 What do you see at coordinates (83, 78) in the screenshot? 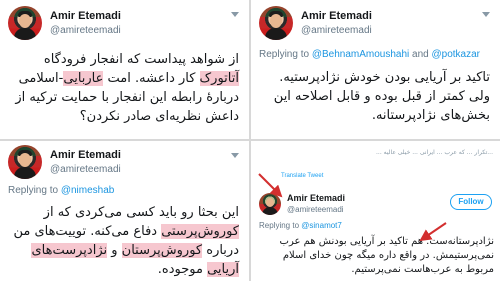
I see `tweet-text-highlight: عاربایی` at bounding box center [83, 78].